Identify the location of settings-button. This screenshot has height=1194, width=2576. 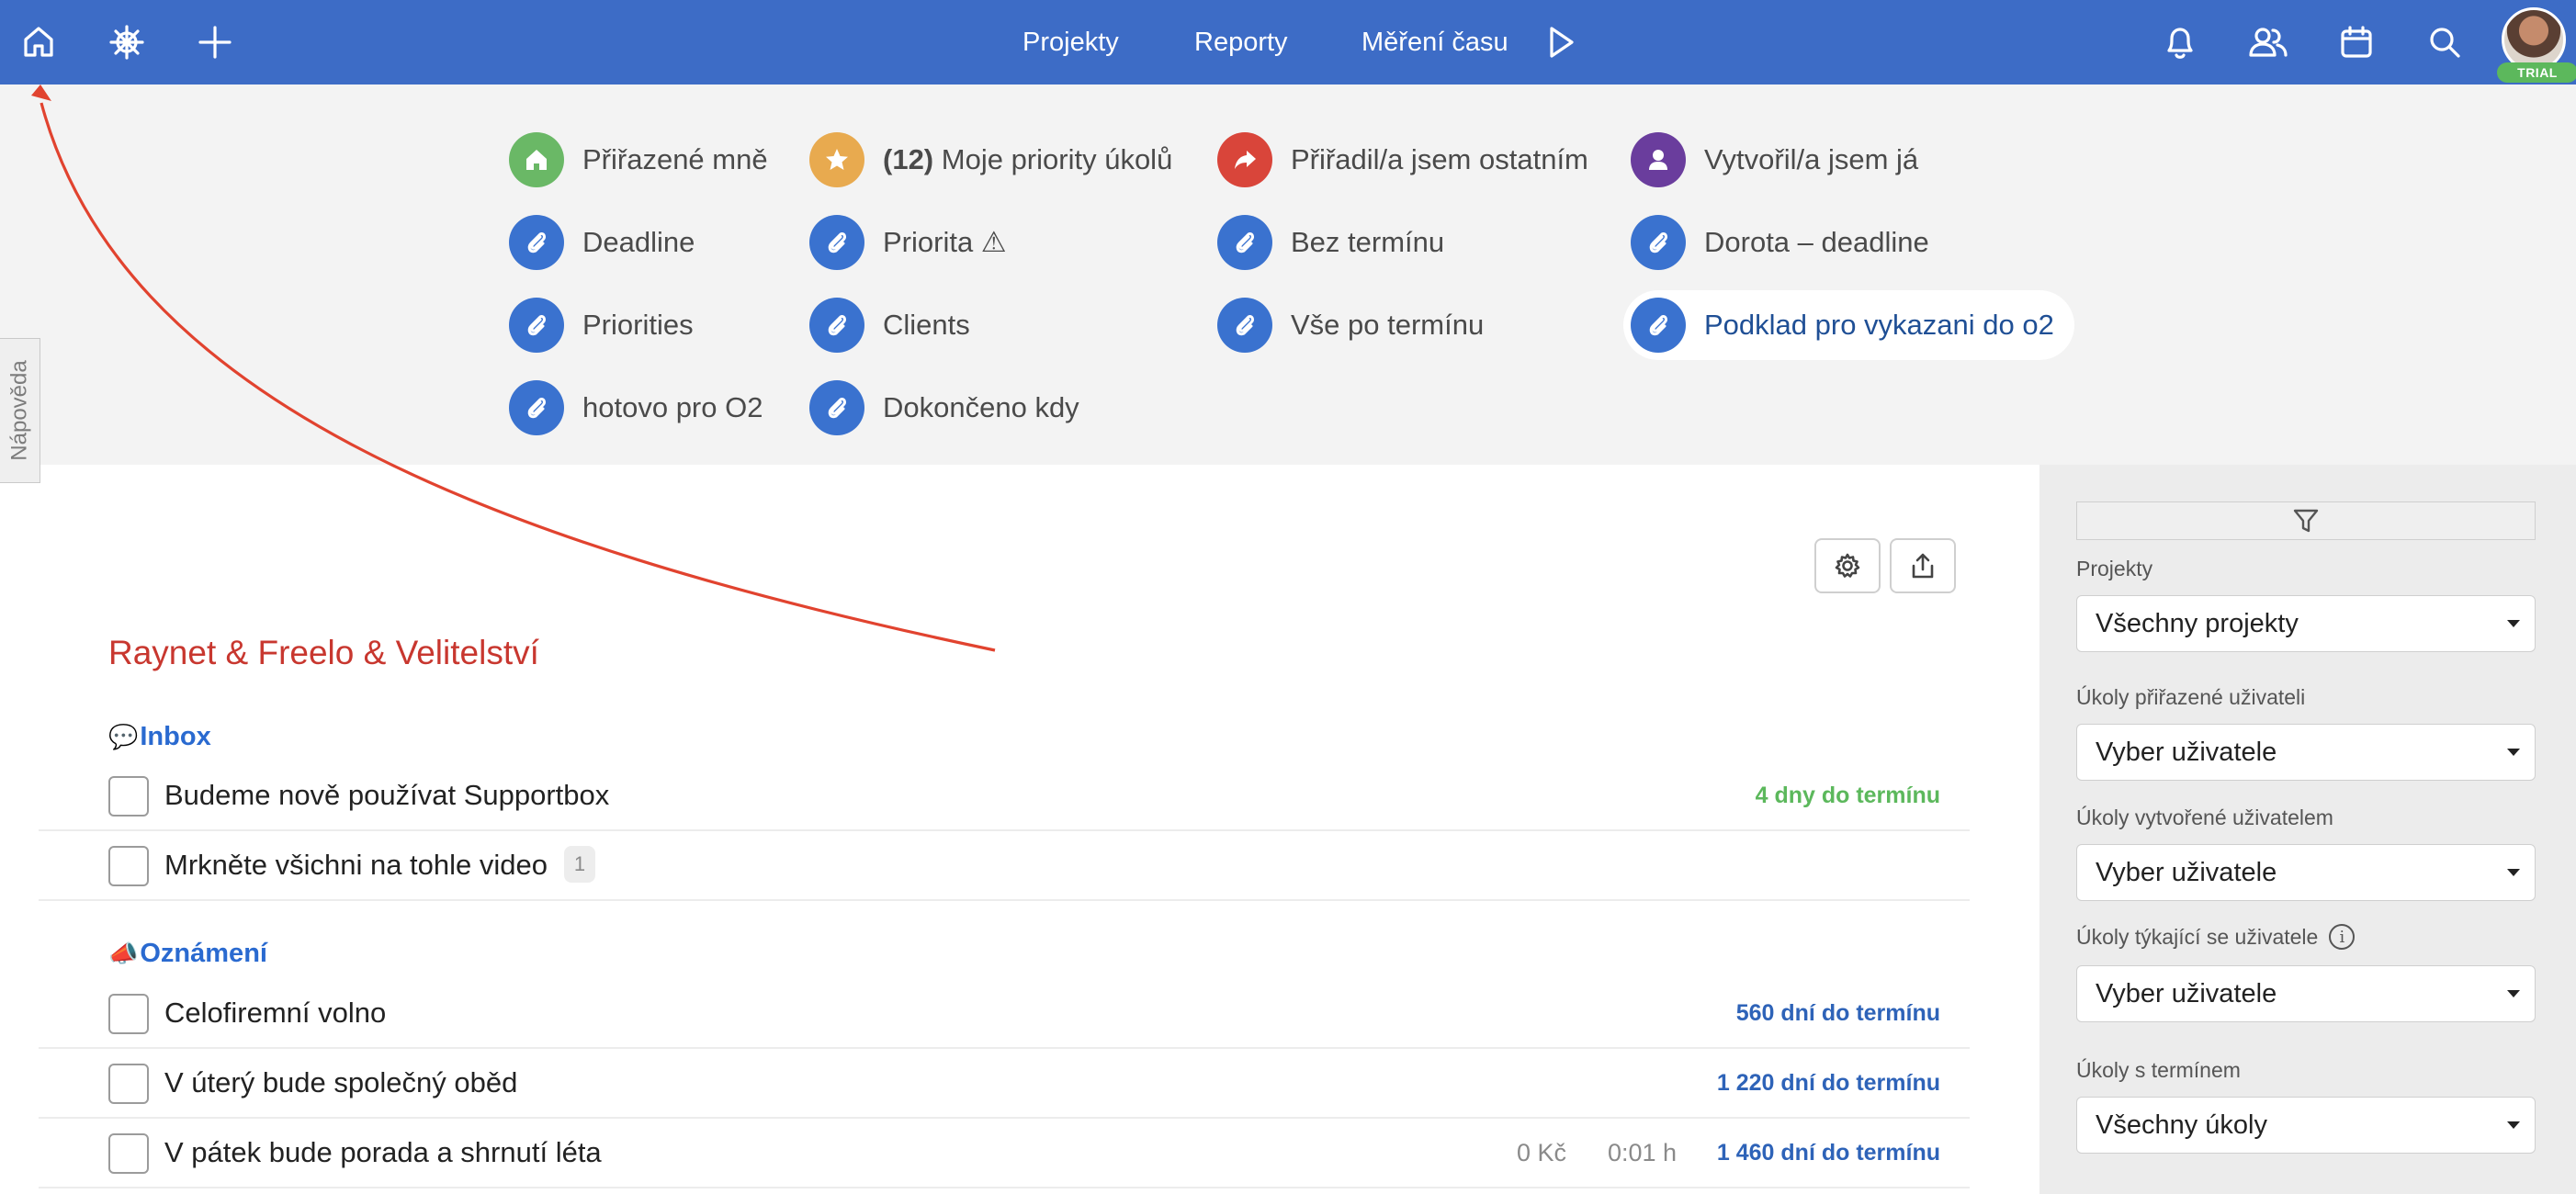
(1847, 565).